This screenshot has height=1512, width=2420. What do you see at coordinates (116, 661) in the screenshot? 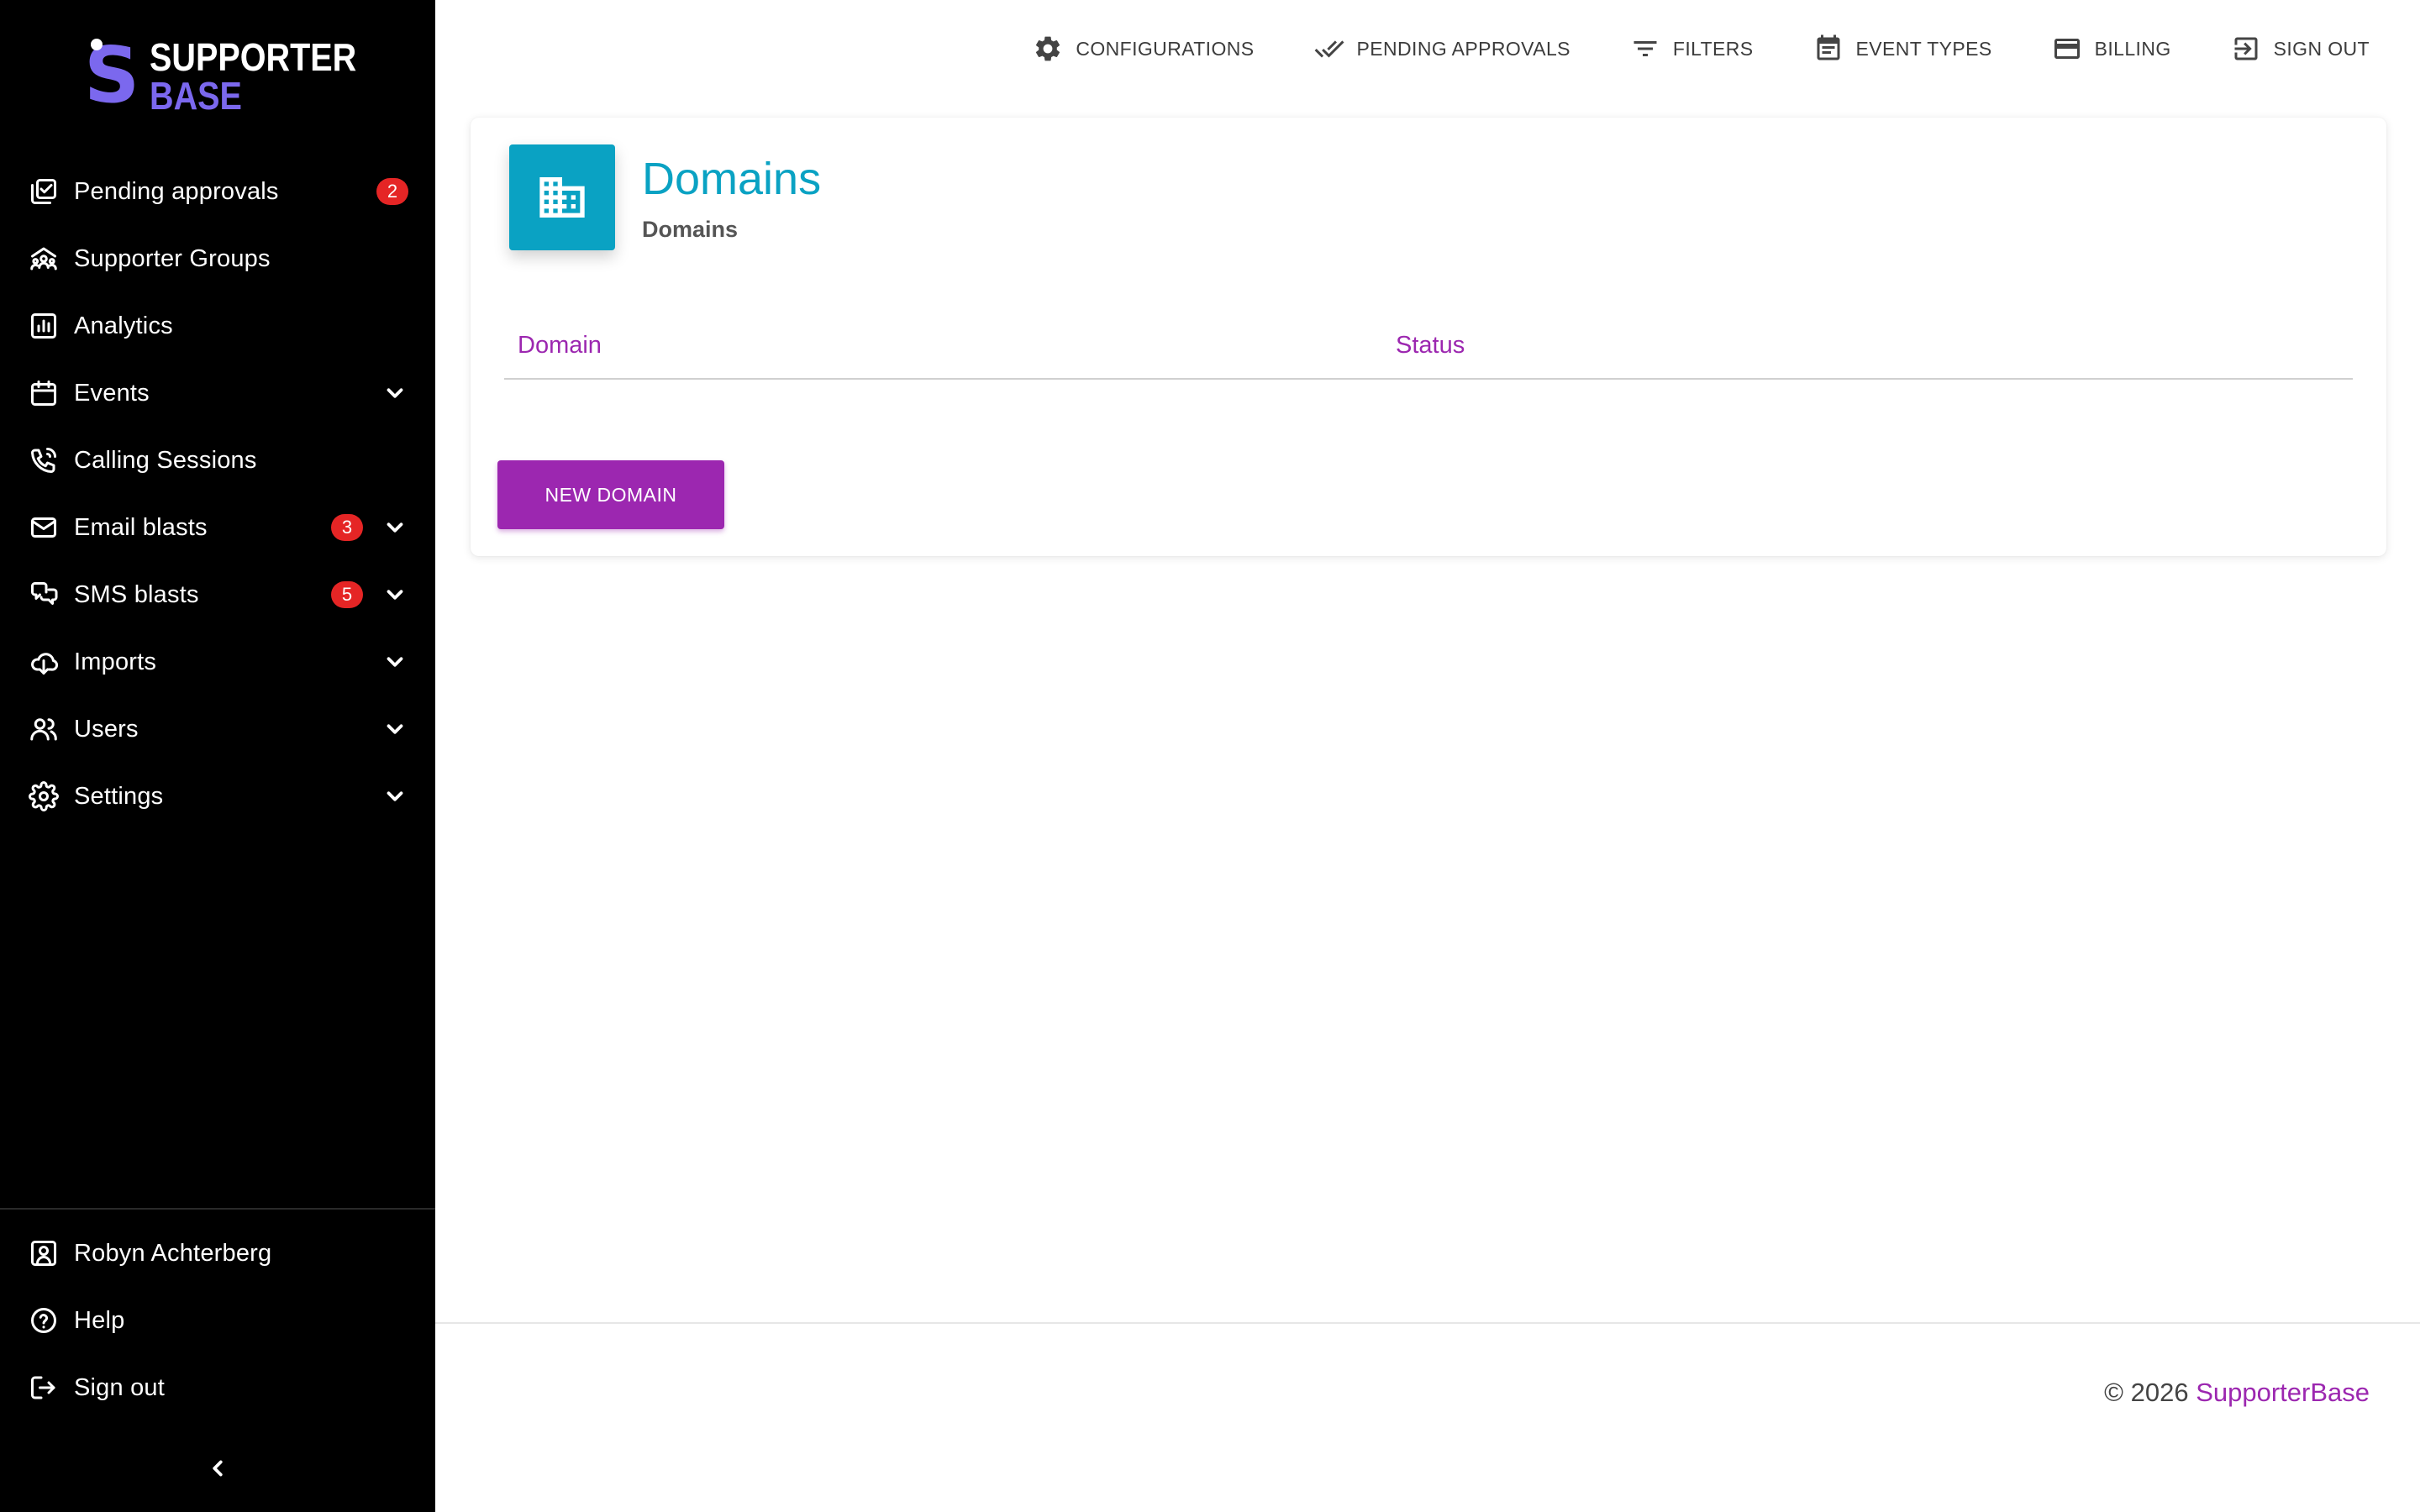
I see `sidebar-item-label: Imports` at bounding box center [116, 661].